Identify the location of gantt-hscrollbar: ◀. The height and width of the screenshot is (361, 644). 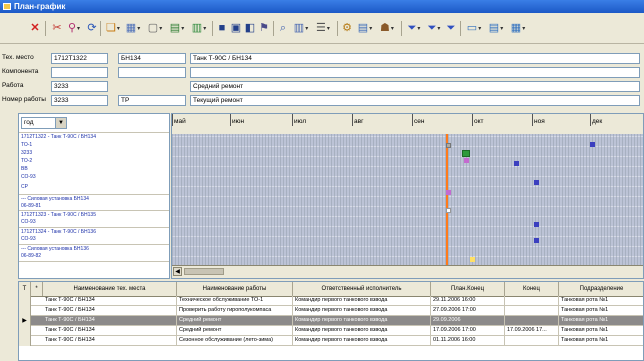
(407, 271).